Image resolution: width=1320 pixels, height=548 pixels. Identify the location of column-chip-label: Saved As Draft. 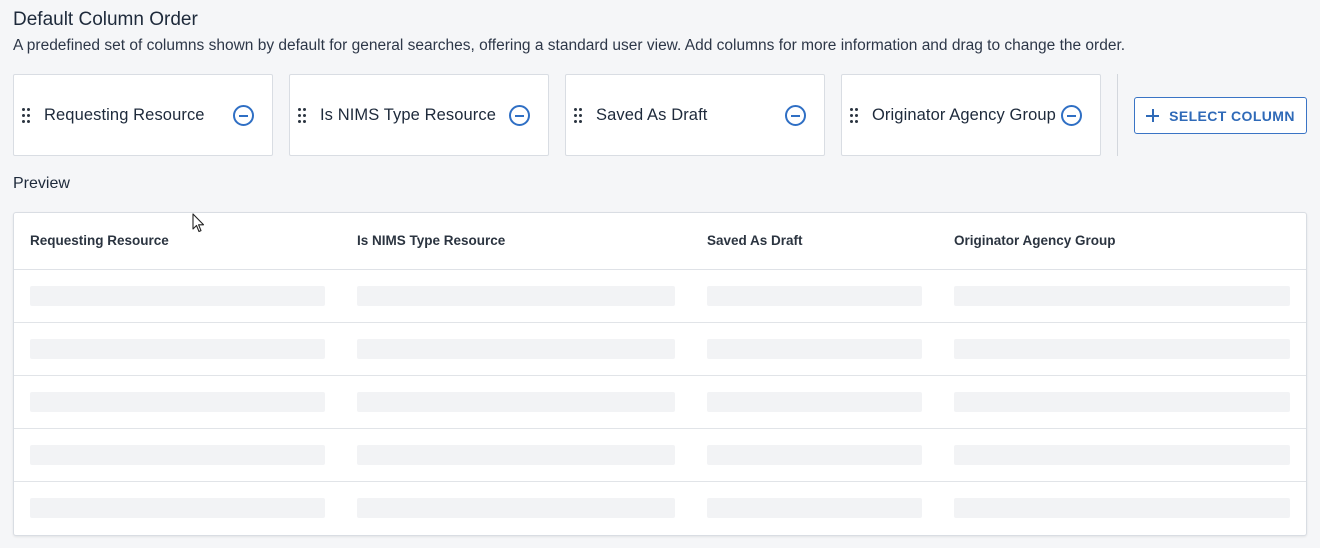
(652, 115).